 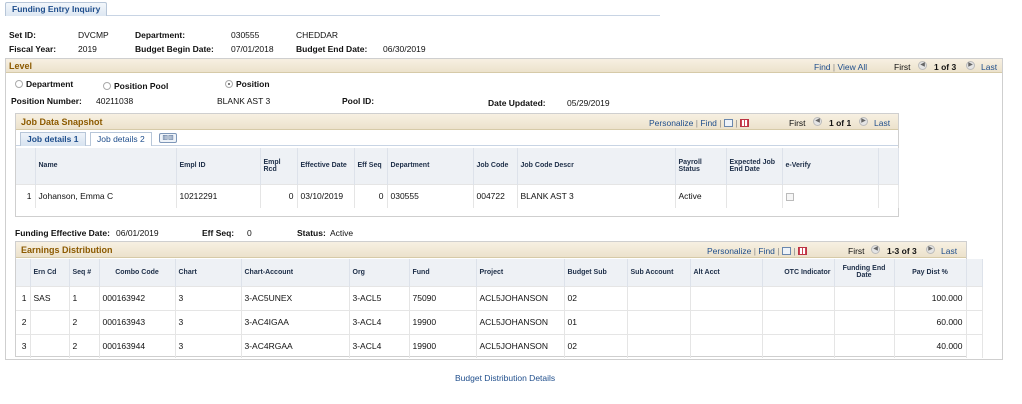 What do you see at coordinates (922, 65) in the screenshot?
I see `previous-icon: ◀` at bounding box center [922, 65].